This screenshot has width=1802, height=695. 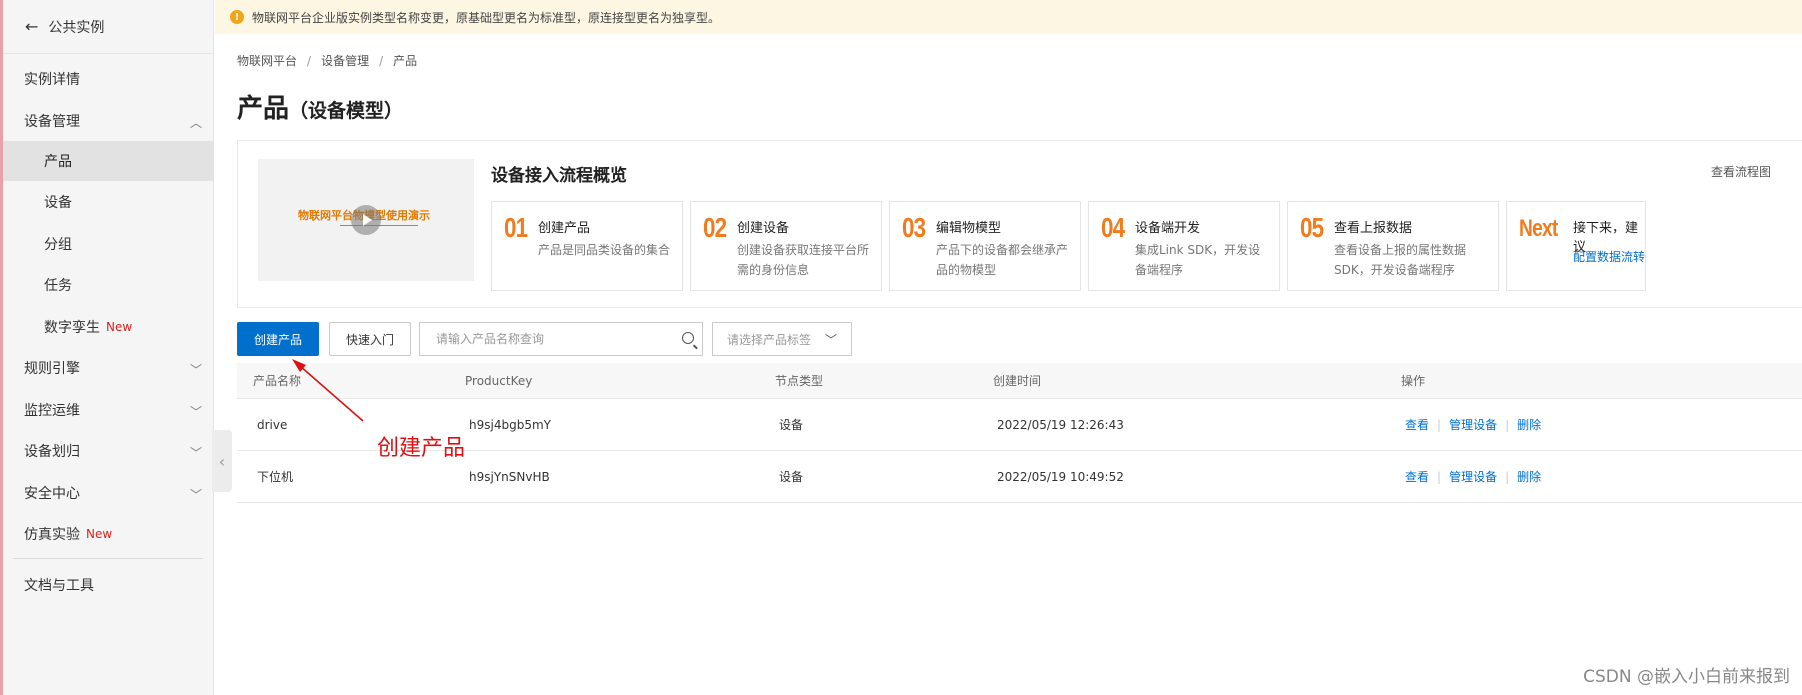 I want to click on sidebar-item-security-center: 安全中心 ﹀, so click(x=108, y=493).